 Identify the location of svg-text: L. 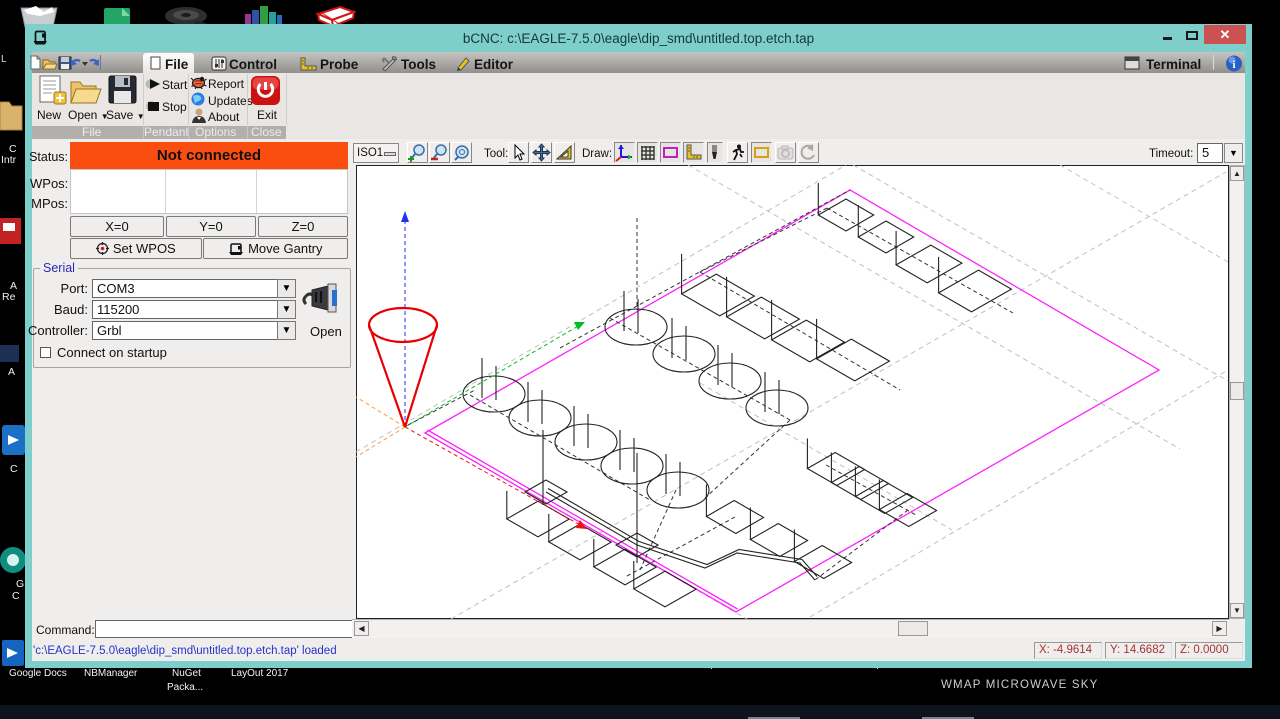
(4, 59).